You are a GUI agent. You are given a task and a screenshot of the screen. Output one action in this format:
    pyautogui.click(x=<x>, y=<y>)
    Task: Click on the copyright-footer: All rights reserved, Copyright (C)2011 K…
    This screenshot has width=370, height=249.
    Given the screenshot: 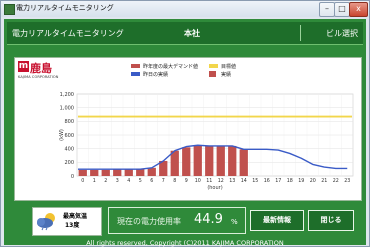 What is the action you would take?
    pyautogui.click(x=185, y=243)
    